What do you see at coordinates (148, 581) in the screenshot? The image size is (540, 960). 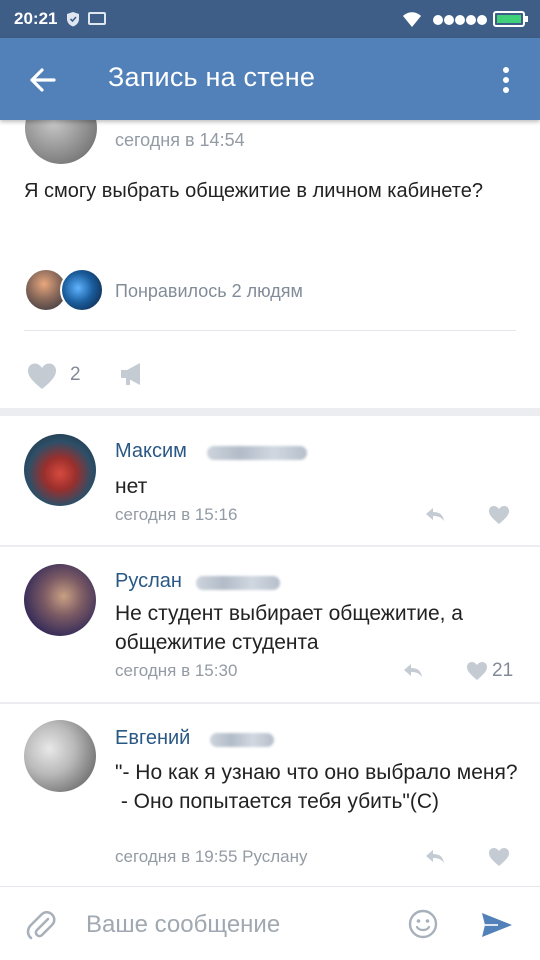 I see `comment-author-name: Руслан` at bounding box center [148, 581].